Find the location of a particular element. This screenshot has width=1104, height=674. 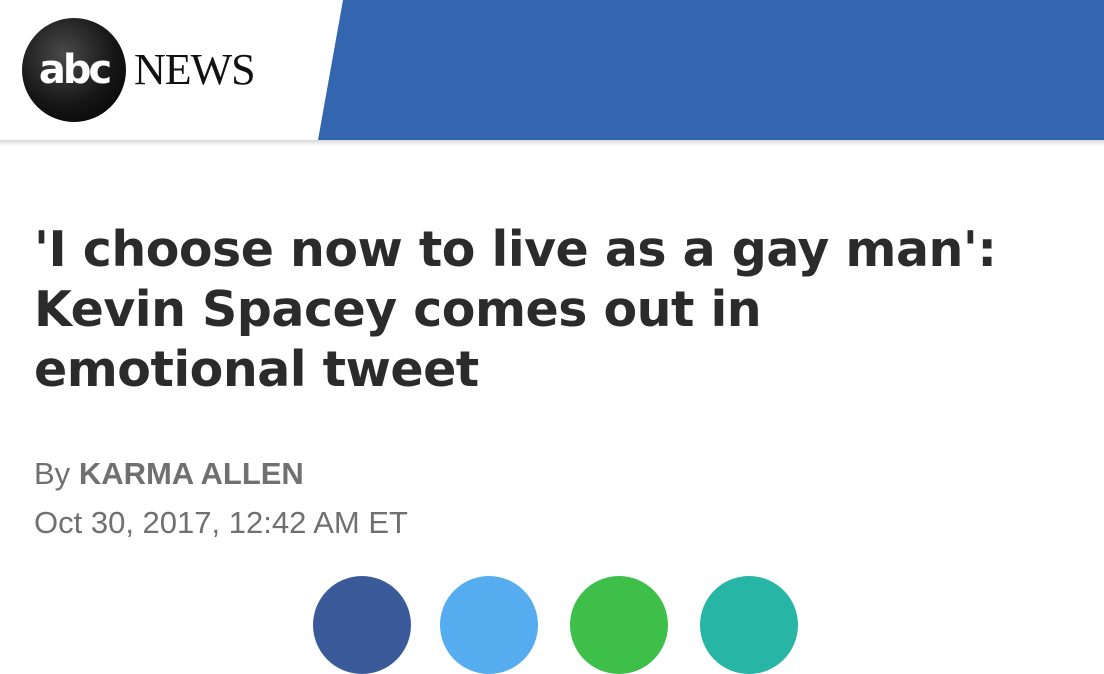

byline-prefix: By is located at coordinates (52, 473).